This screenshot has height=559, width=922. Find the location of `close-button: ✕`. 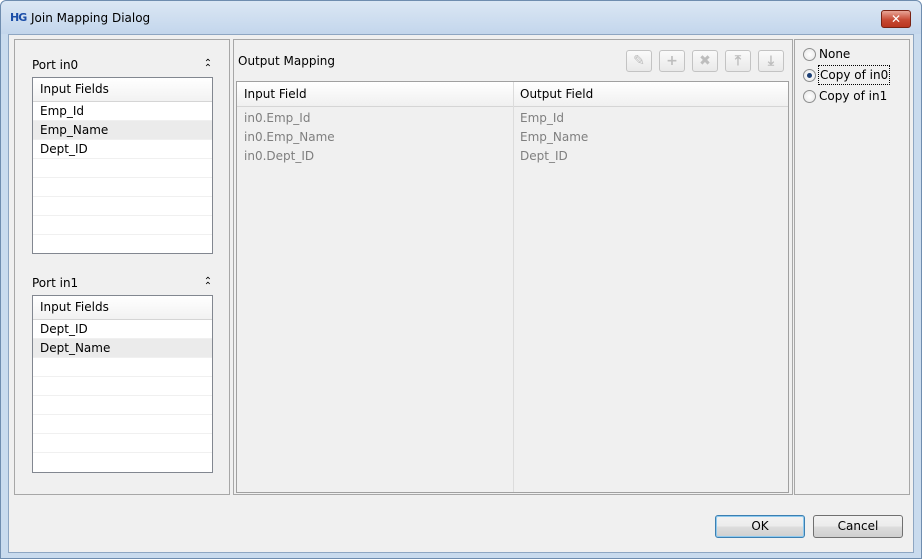

close-button: ✕ is located at coordinates (896, 19).